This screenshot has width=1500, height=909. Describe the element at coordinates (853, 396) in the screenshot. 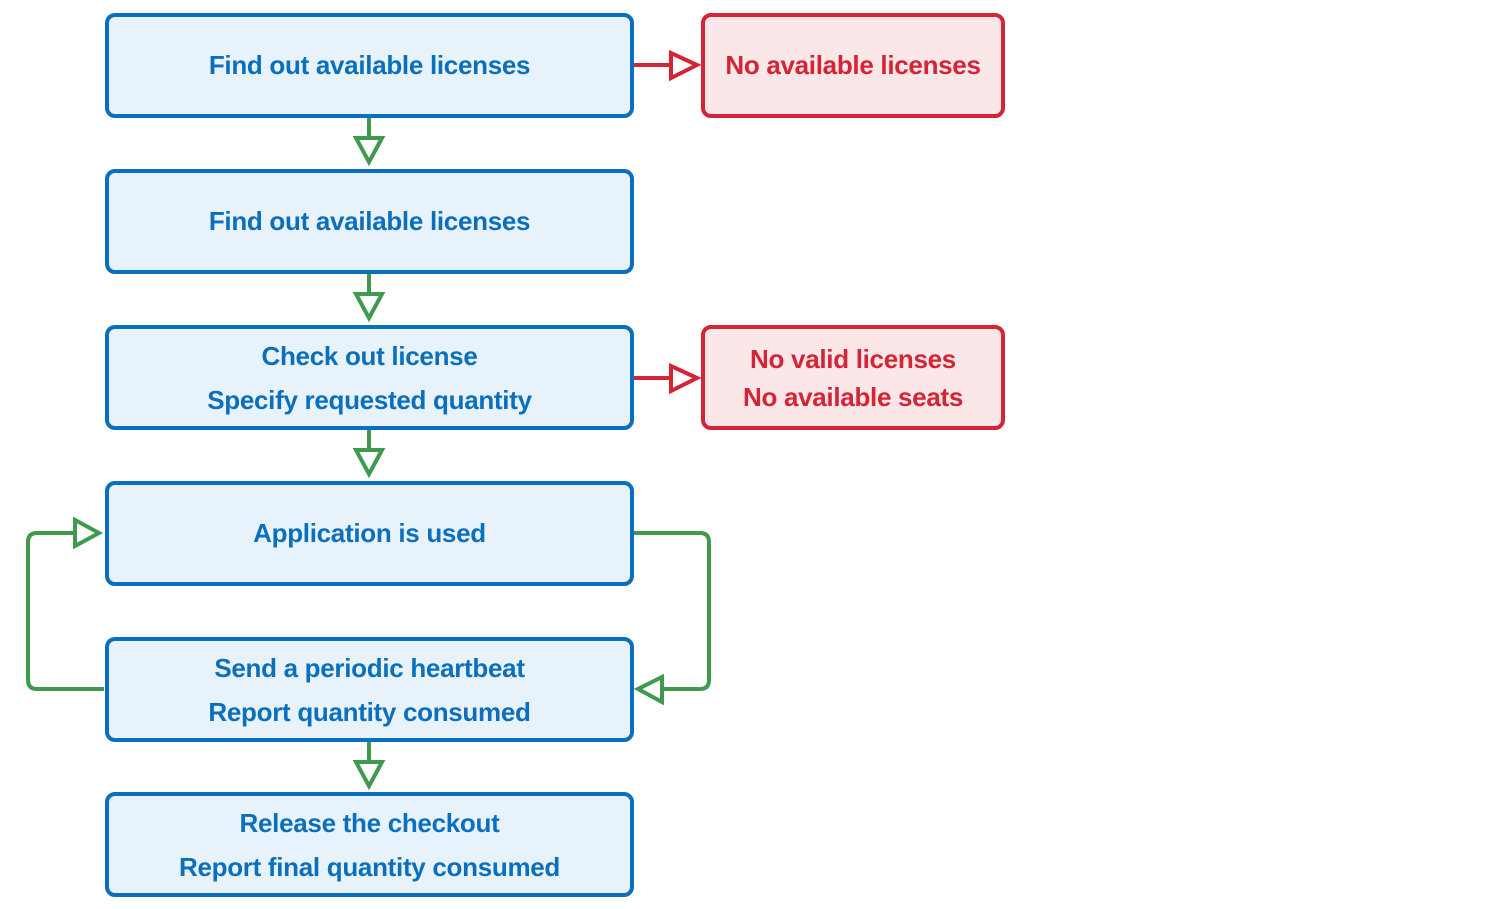

I see `error-sublabel: No available seats` at that location.